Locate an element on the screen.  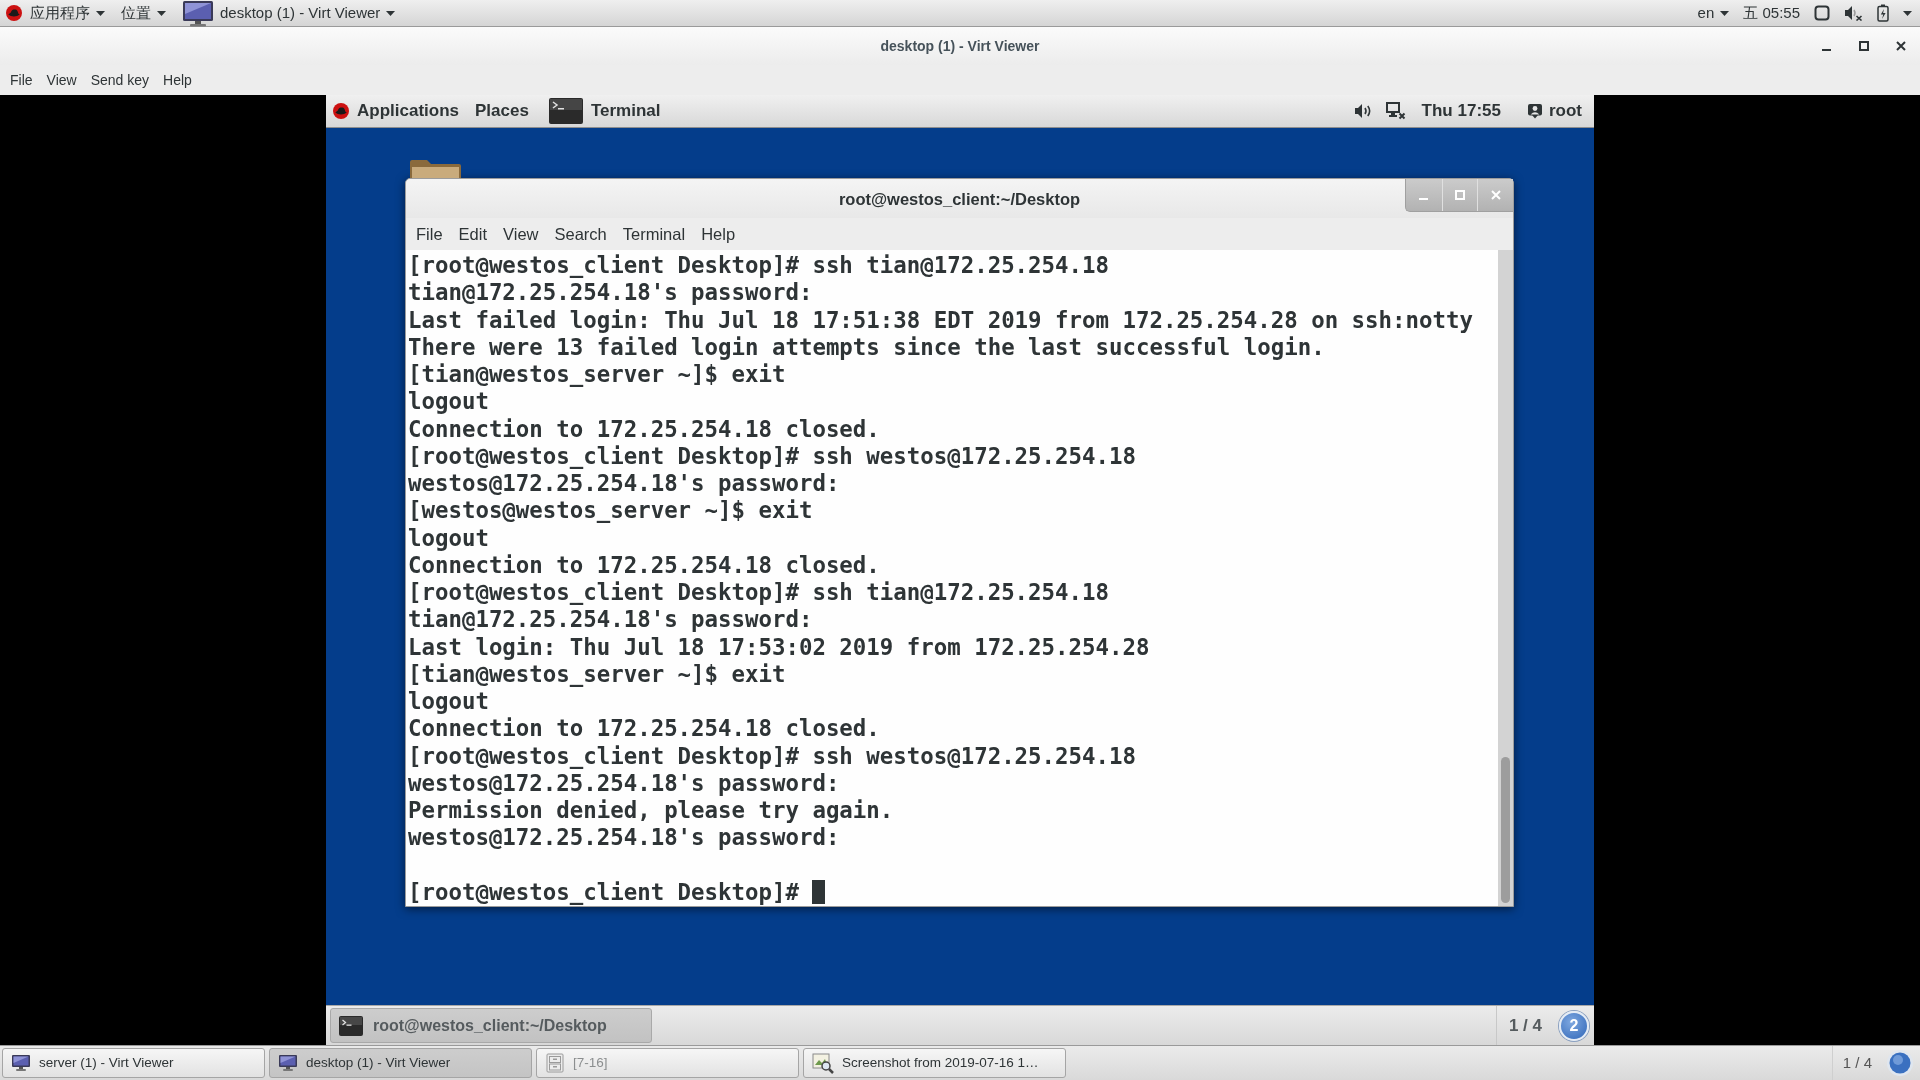
picture-magnifier-icon is located at coordinates (823, 1063).